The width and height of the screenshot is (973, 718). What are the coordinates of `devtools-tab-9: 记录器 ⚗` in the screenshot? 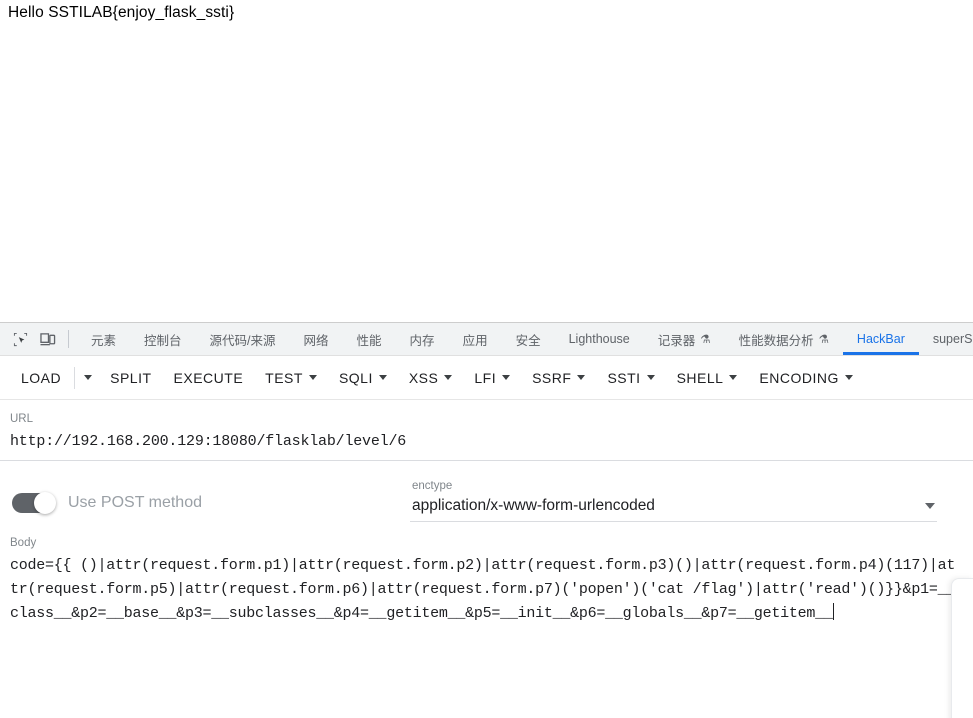 It's located at (684, 339).